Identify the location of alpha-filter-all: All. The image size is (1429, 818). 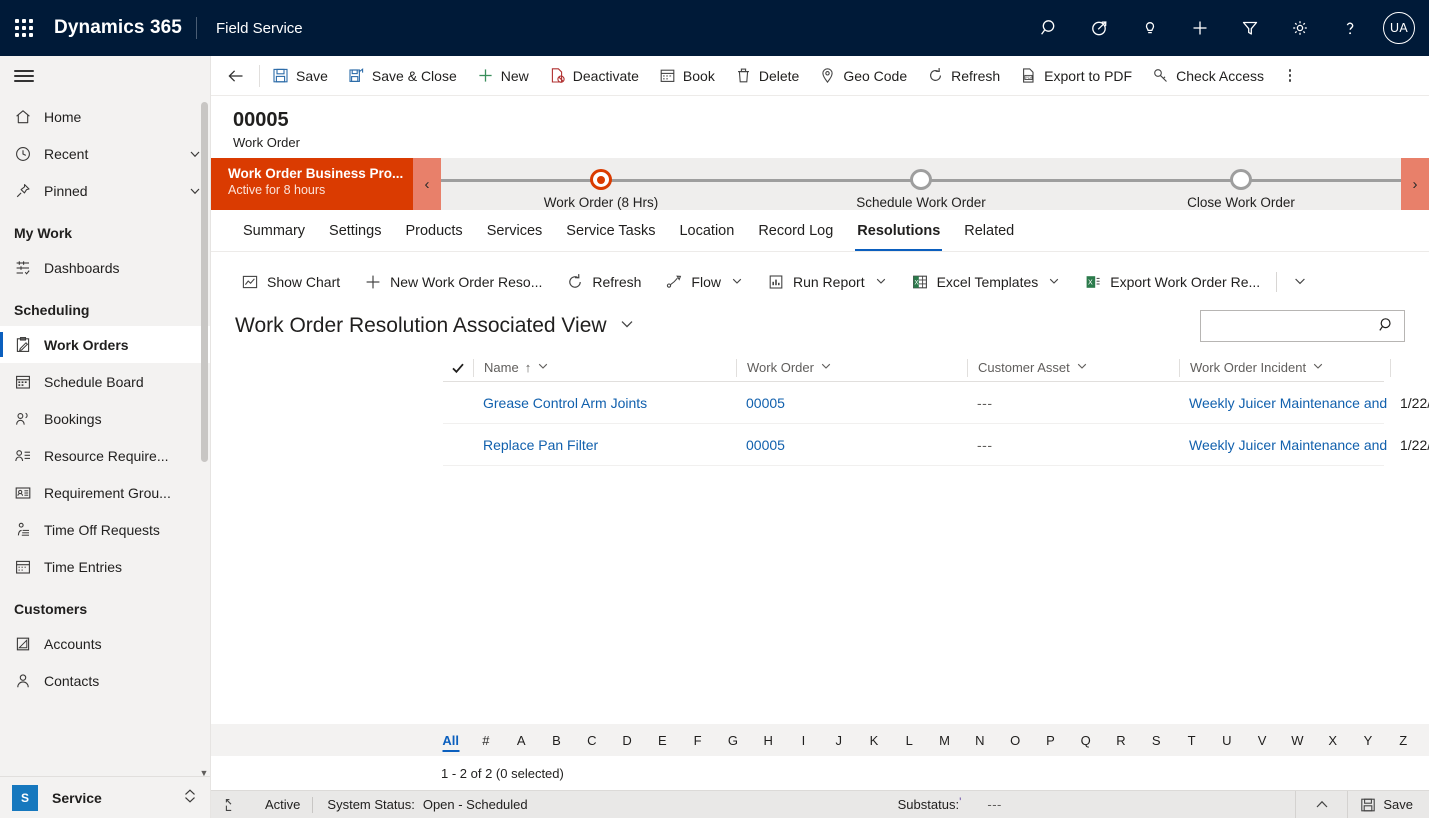
(450, 740).